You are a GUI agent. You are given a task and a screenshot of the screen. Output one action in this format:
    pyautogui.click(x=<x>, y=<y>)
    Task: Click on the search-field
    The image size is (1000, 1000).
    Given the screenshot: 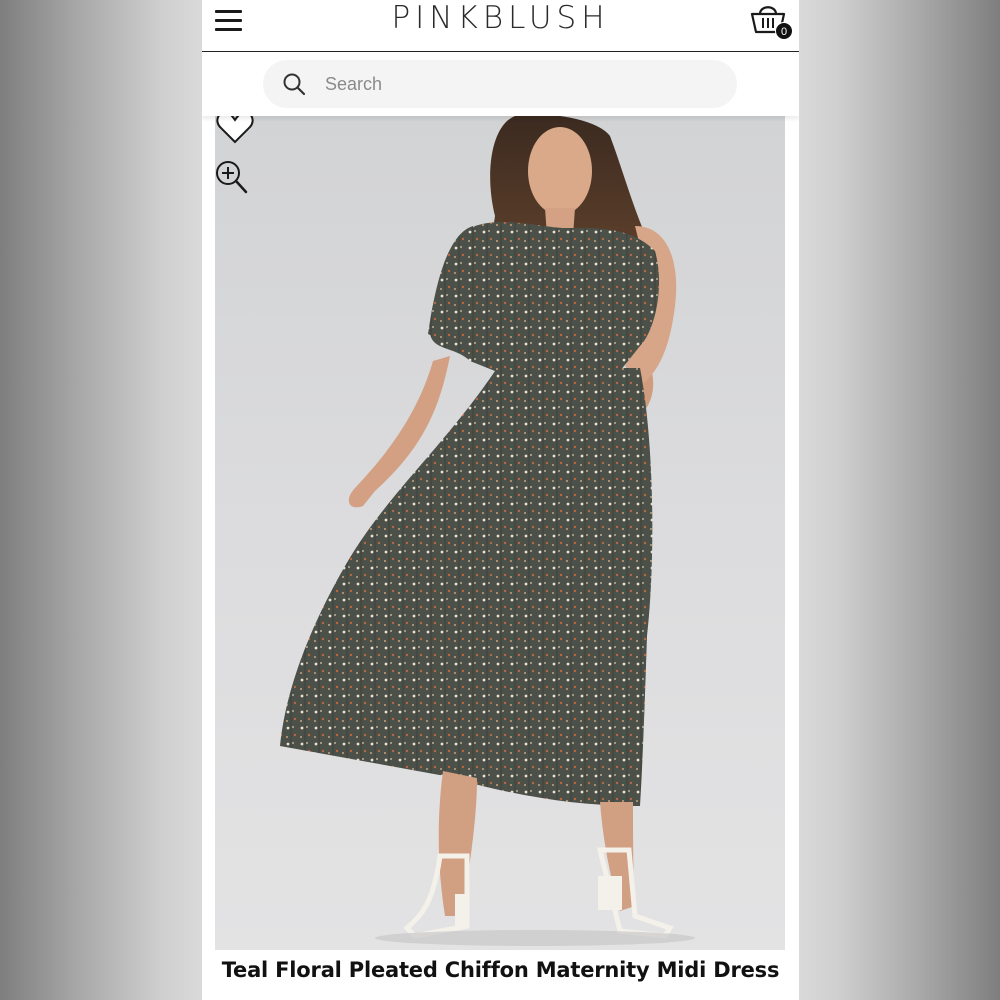 What is the action you would take?
    pyautogui.click(x=500, y=84)
    